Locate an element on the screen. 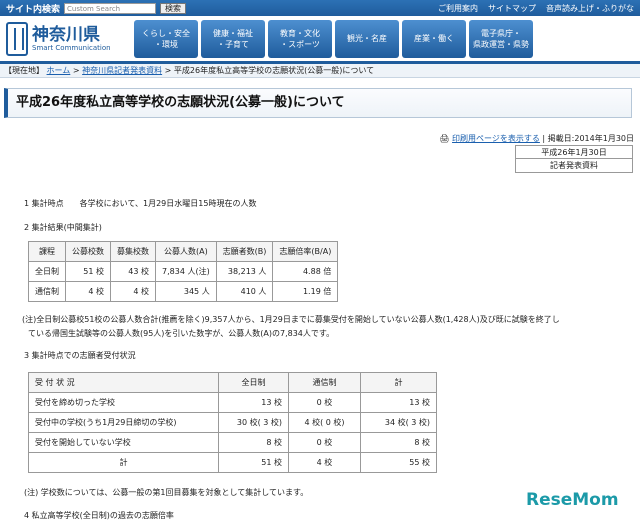 The height and width of the screenshot is (529, 640). table-row: 計 51 校4 校 55 校 is located at coordinates (232, 462).